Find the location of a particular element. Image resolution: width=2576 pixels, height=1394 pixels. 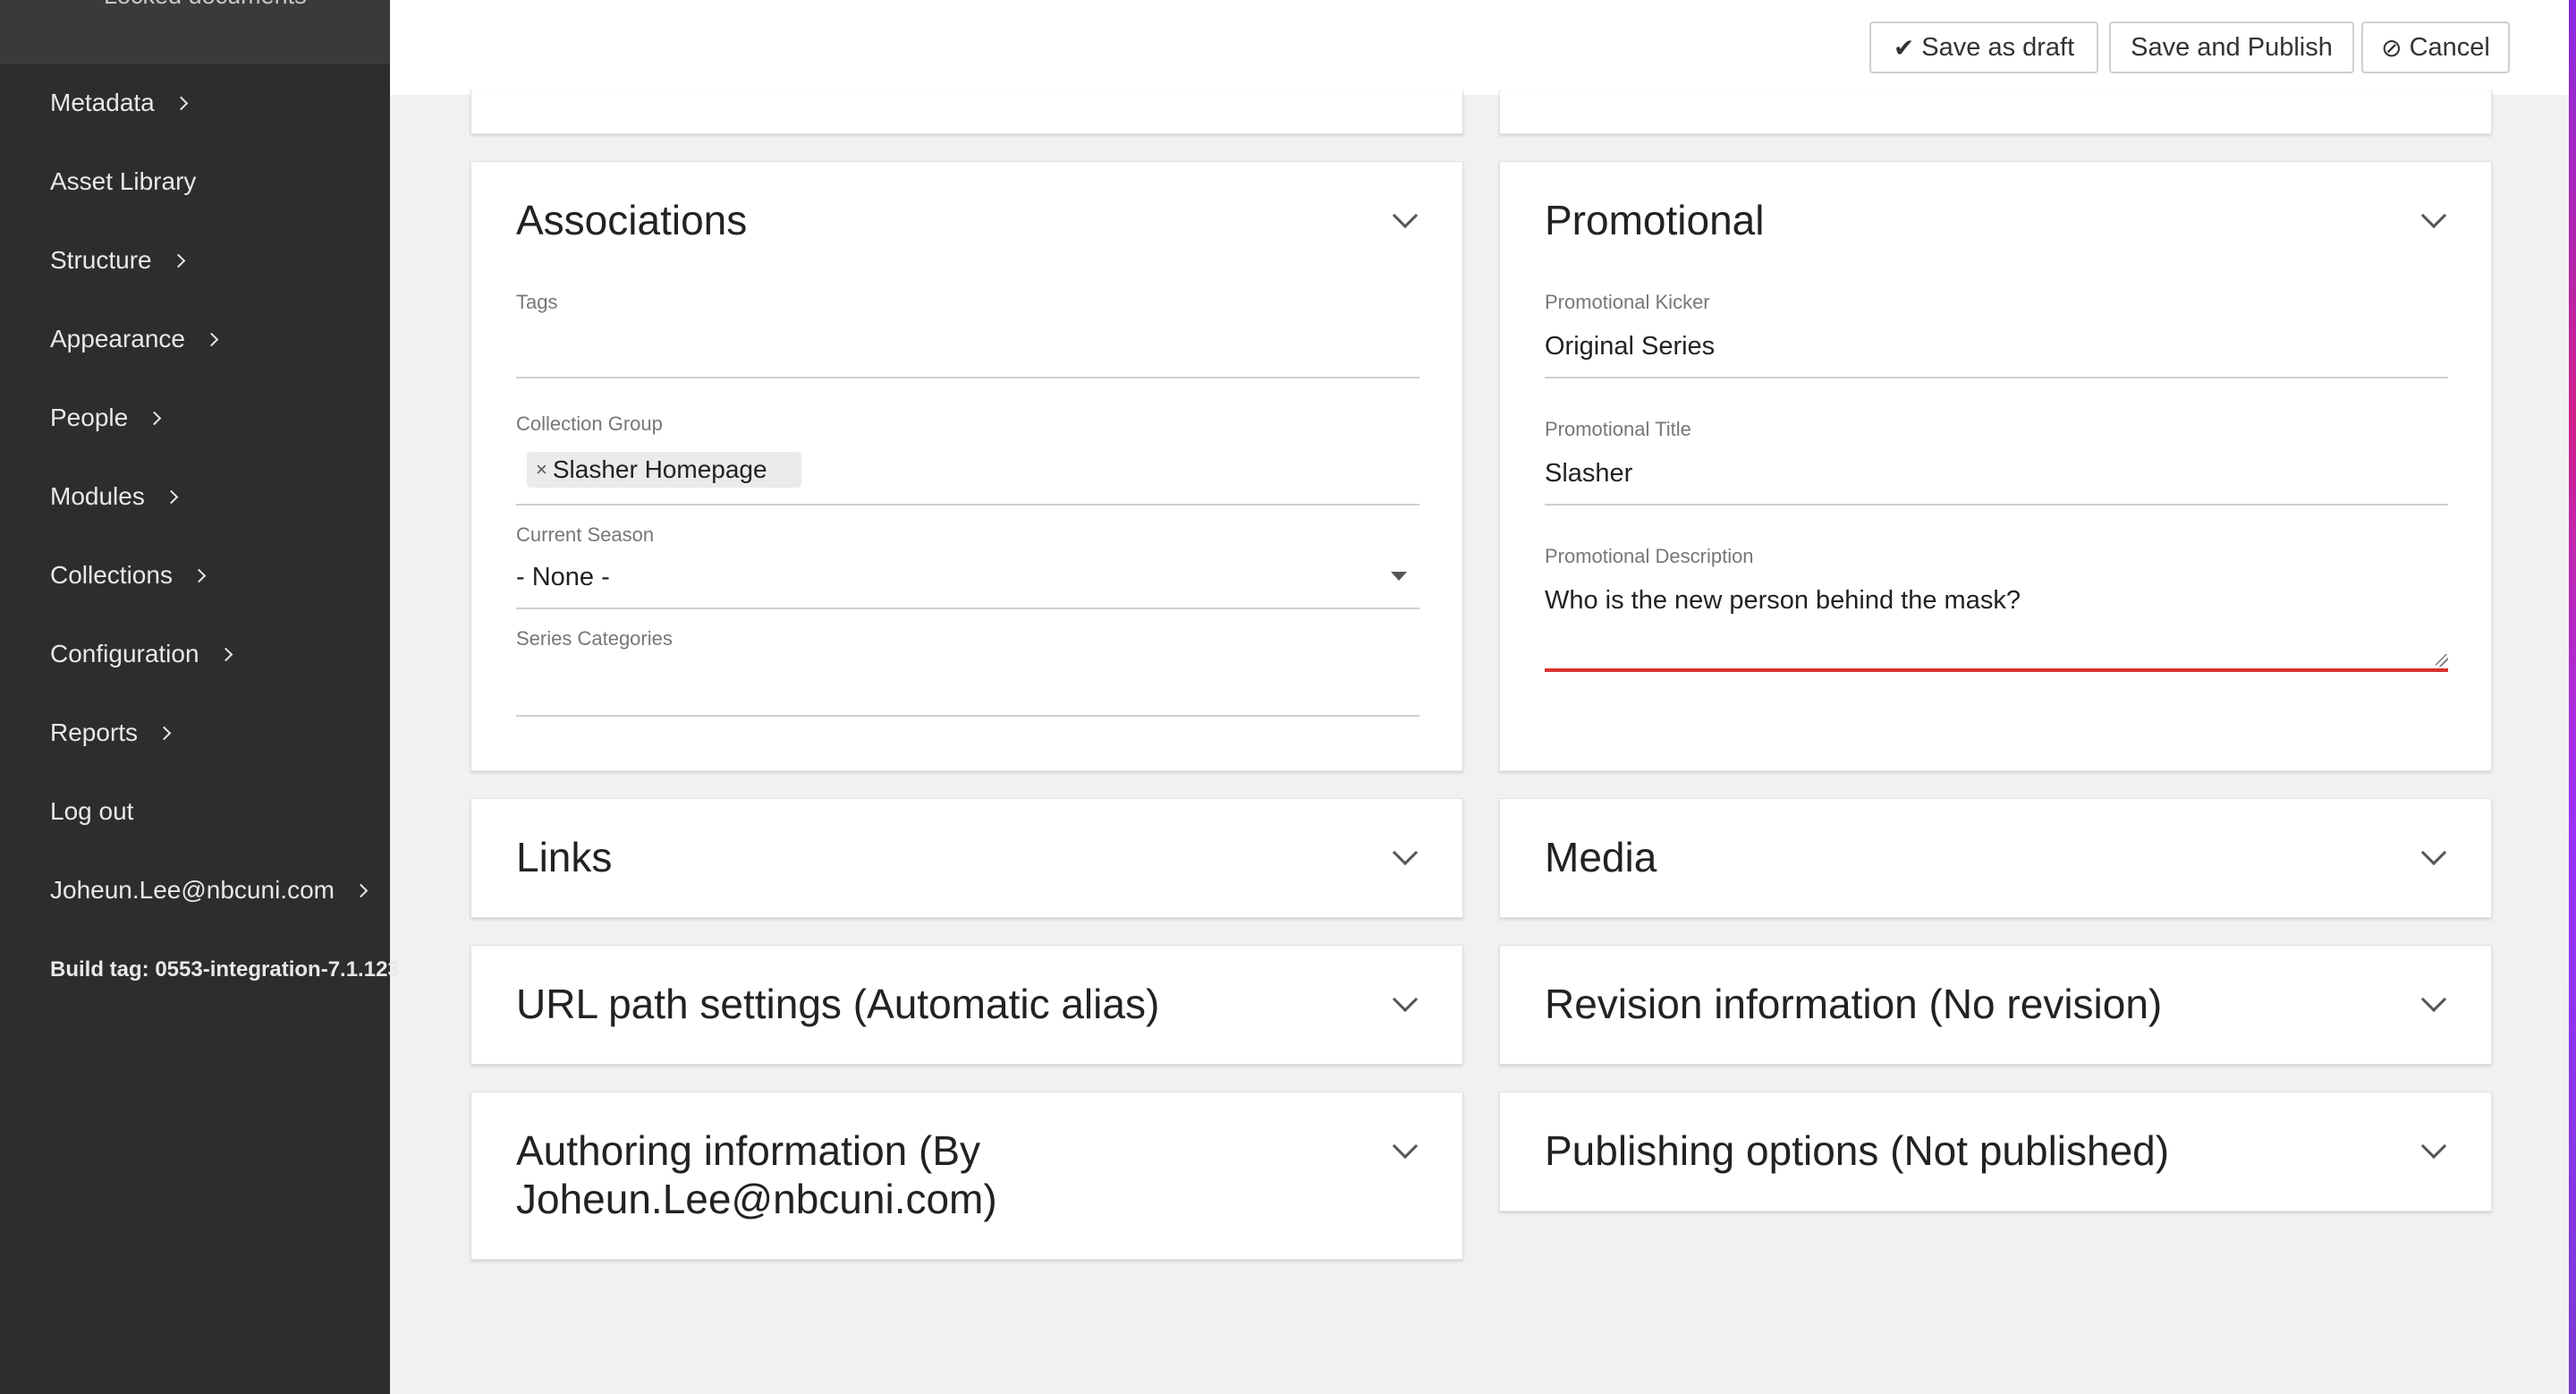

promotional-description-textarea: Who is the new person behind the mask? is located at coordinates (1783, 601).